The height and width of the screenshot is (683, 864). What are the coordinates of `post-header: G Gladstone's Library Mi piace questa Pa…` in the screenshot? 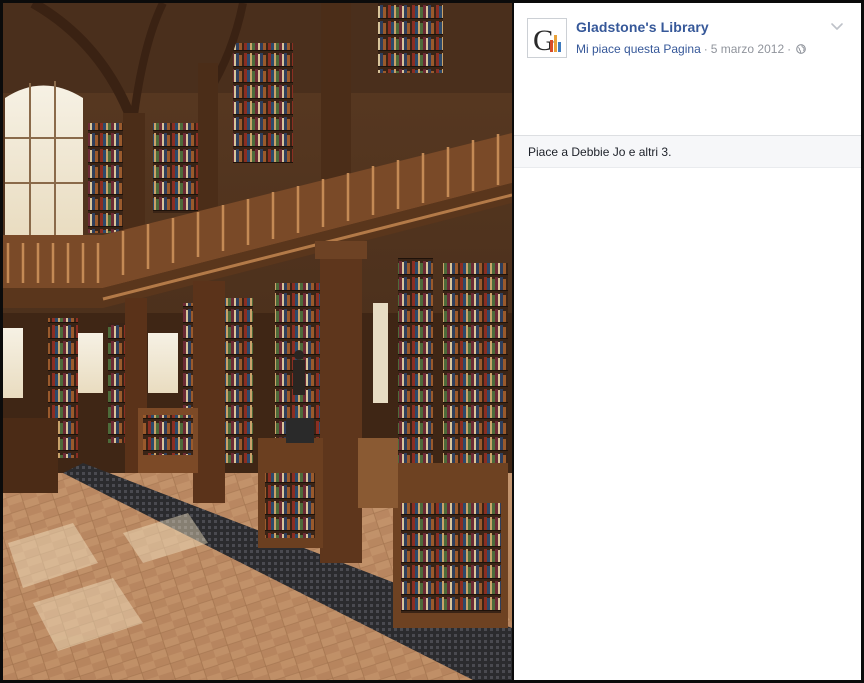 It's located at (687, 69).